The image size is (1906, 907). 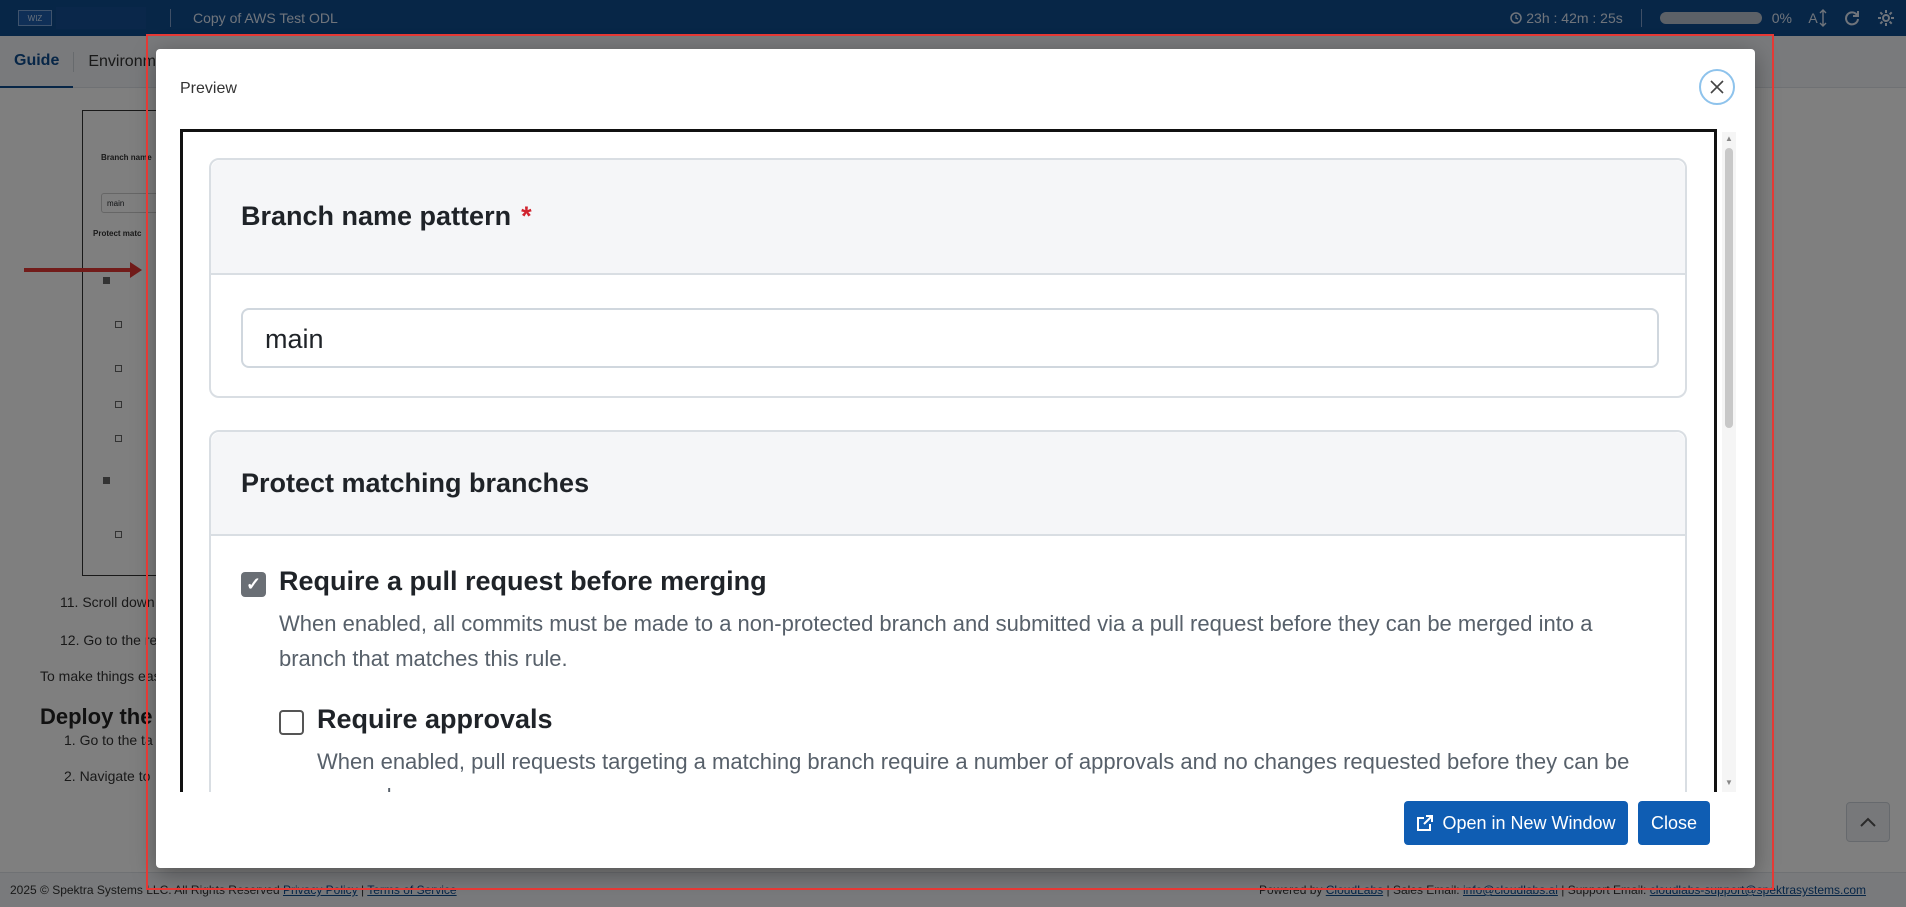 I want to click on required-mark: *, so click(x=526, y=216).